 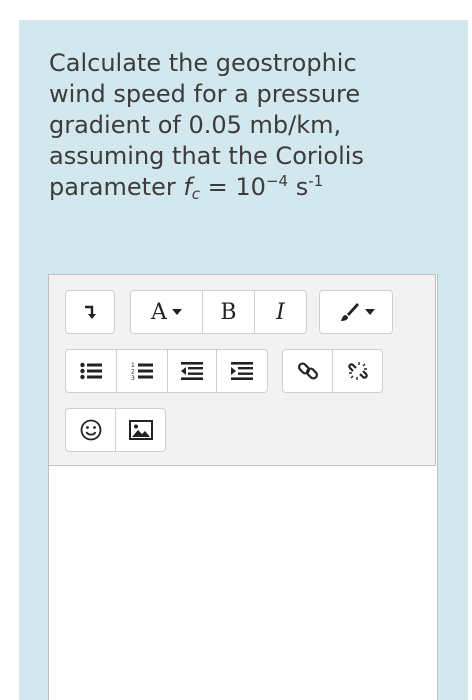 I want to click on emoji-icon, so click(x=90, y=430).